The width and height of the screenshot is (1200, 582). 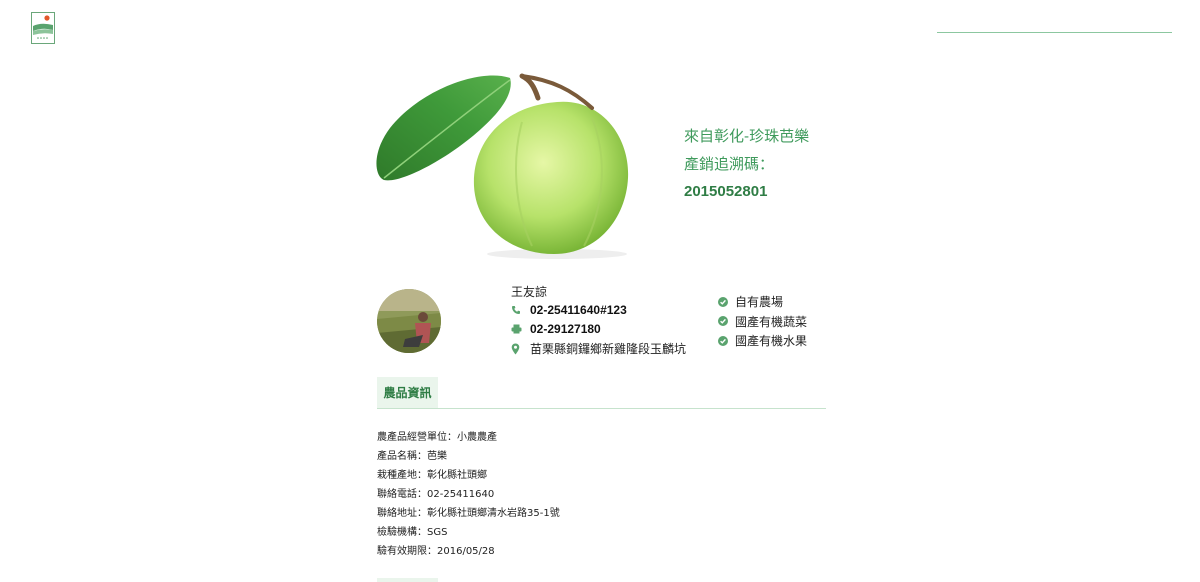 I want to click on certification-item: 自有農場, so click(x=788, y=302).